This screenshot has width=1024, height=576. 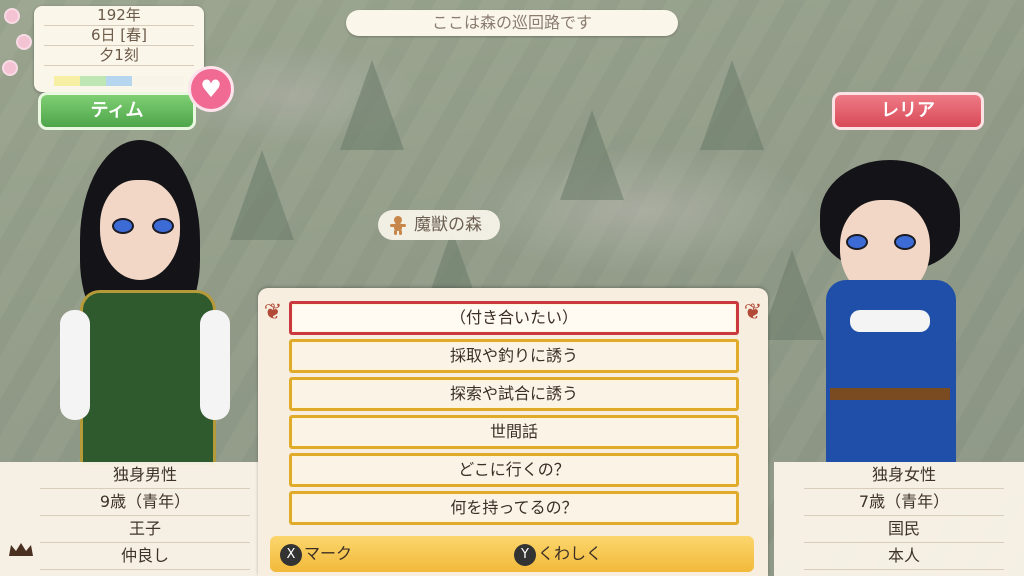 What do you see at coordinates (904, 502) in the screenshot?
I see `info-age: 7歳（青年）` at bounding box center [904, 502].